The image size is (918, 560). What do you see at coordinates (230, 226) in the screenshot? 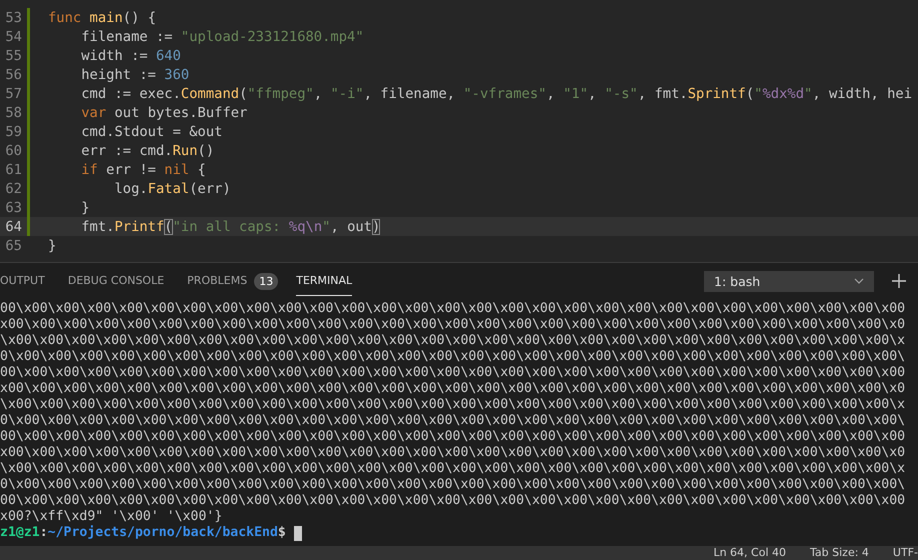
I see `code-line: fmt.Printf("in all caps: %q\n", out)` at bounding box center [230, 226].